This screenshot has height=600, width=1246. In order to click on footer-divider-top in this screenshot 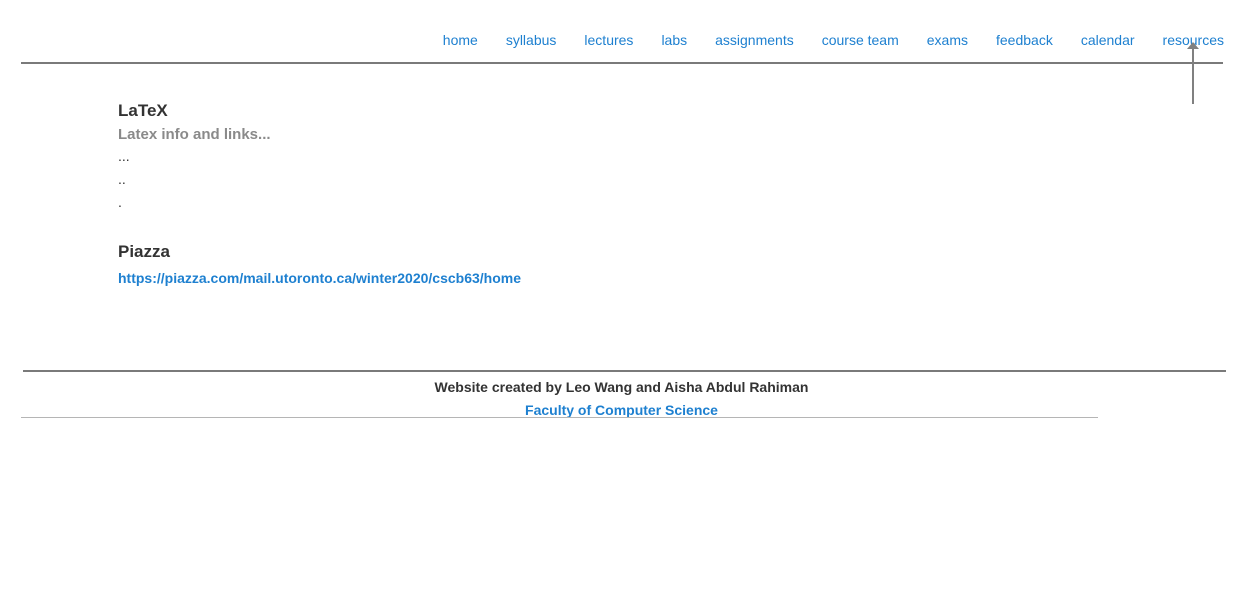, I will do `click(624, 371)`.